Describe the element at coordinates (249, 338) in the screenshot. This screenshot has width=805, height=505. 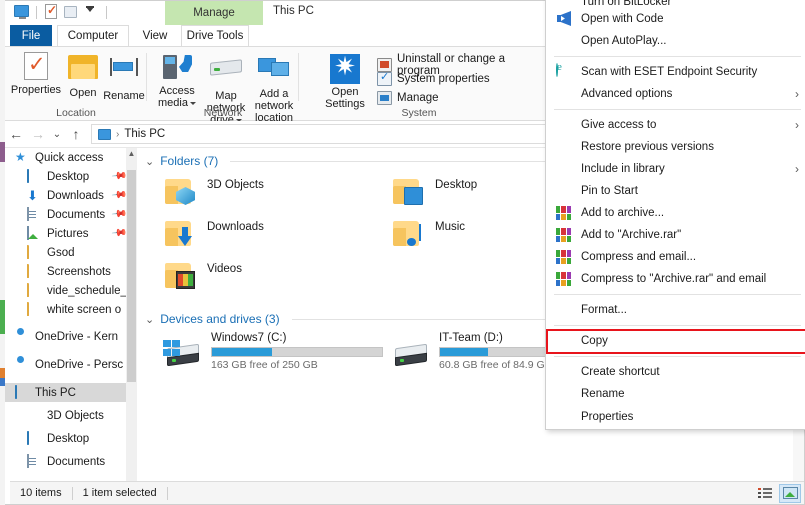
I see `drive-item-label: Windows7 (C:)` at that location.